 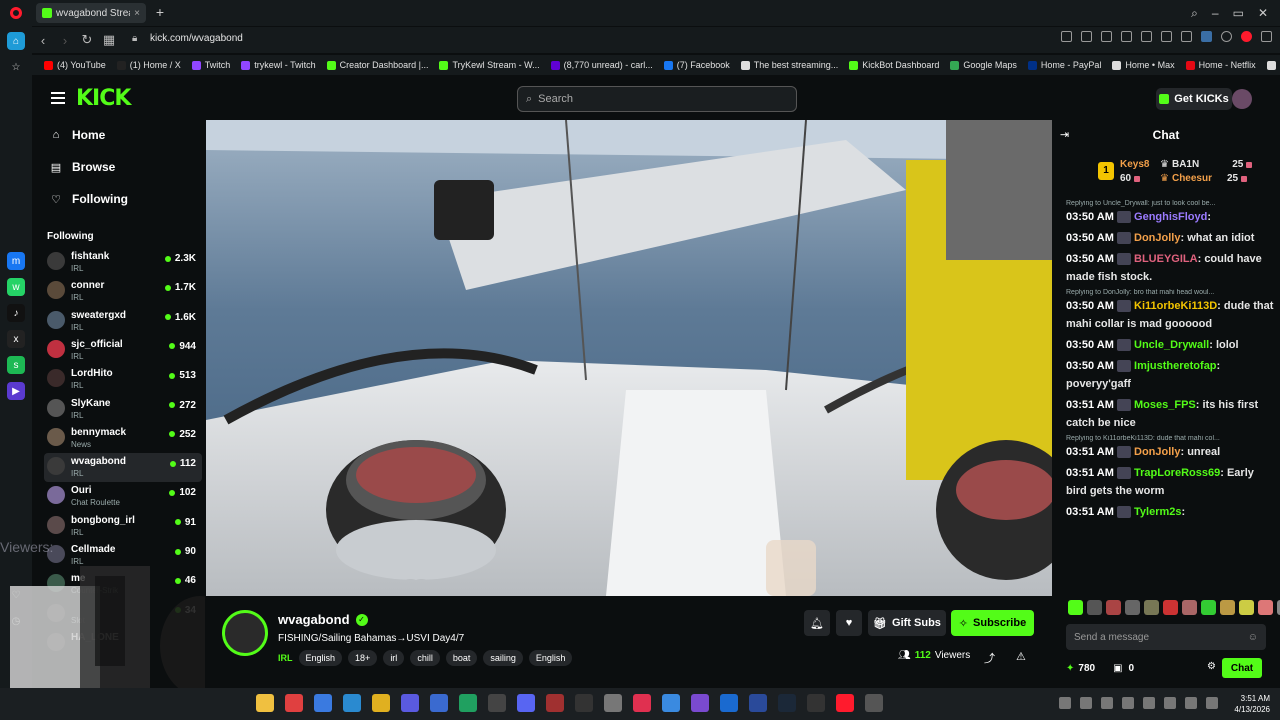 What do you see at coordinates (1177, 473) in the screenshot?
I see `message-username: TrapLoreRoss69` at bounding box center [1177, 473].